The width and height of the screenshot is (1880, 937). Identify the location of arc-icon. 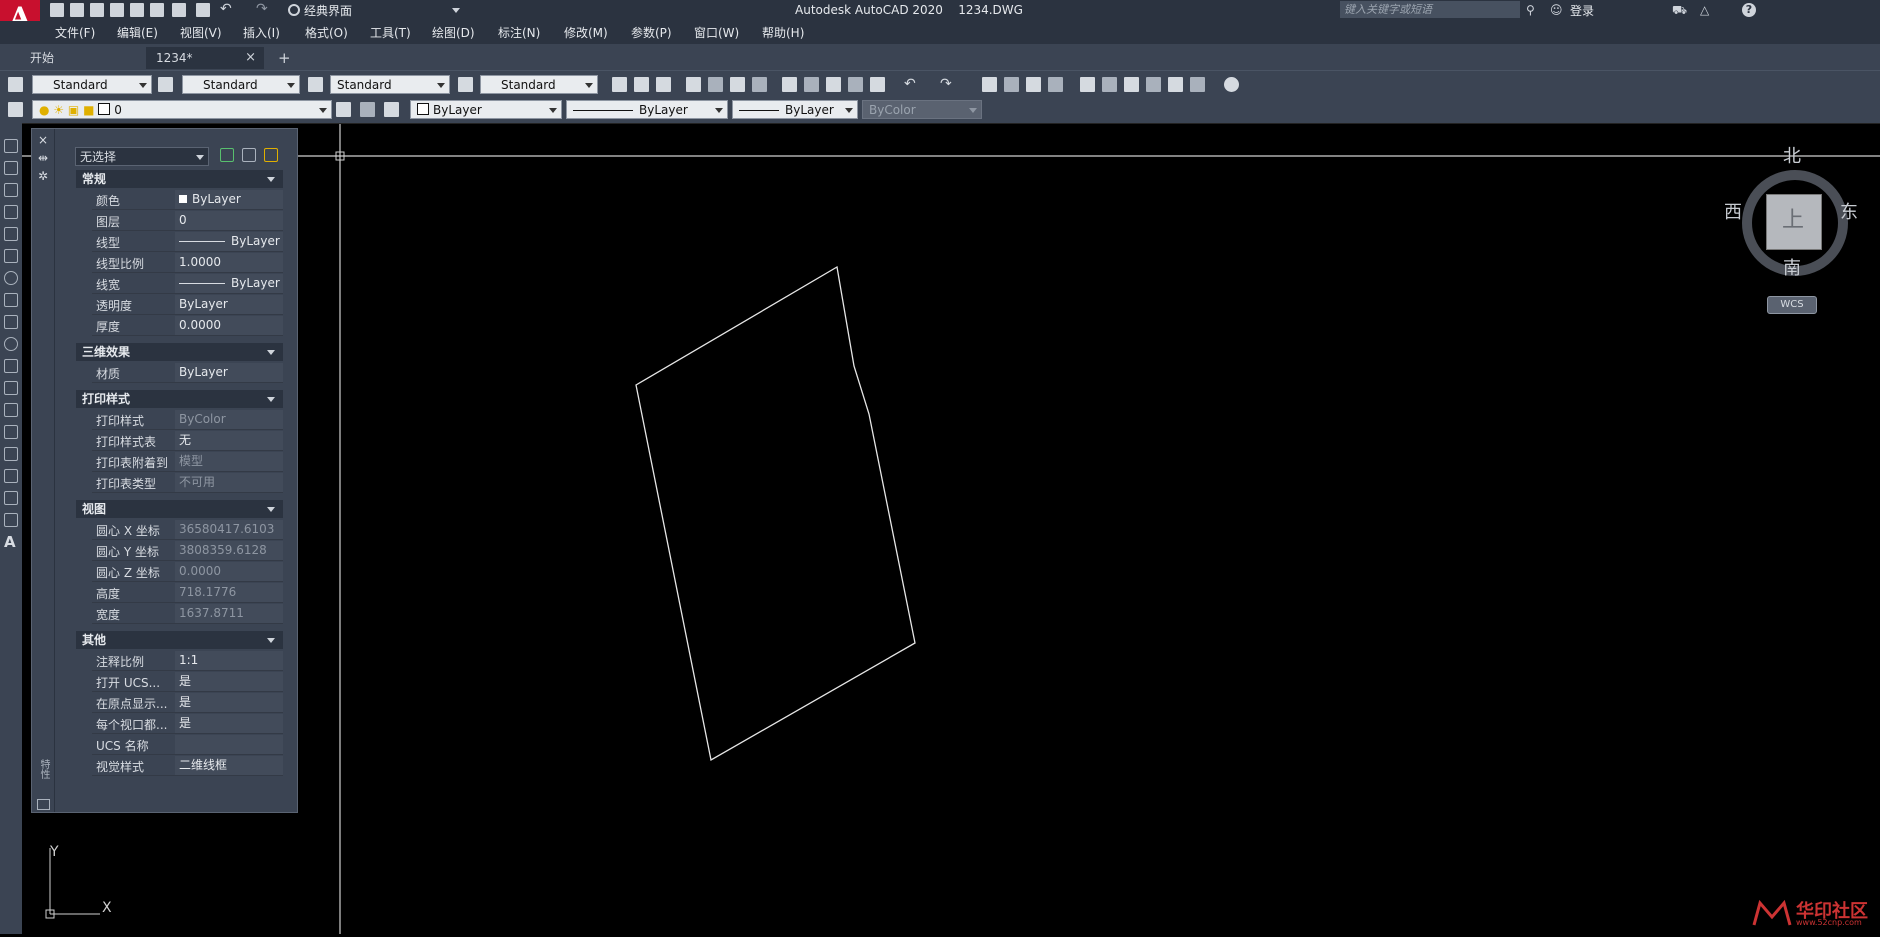
(11, 256).